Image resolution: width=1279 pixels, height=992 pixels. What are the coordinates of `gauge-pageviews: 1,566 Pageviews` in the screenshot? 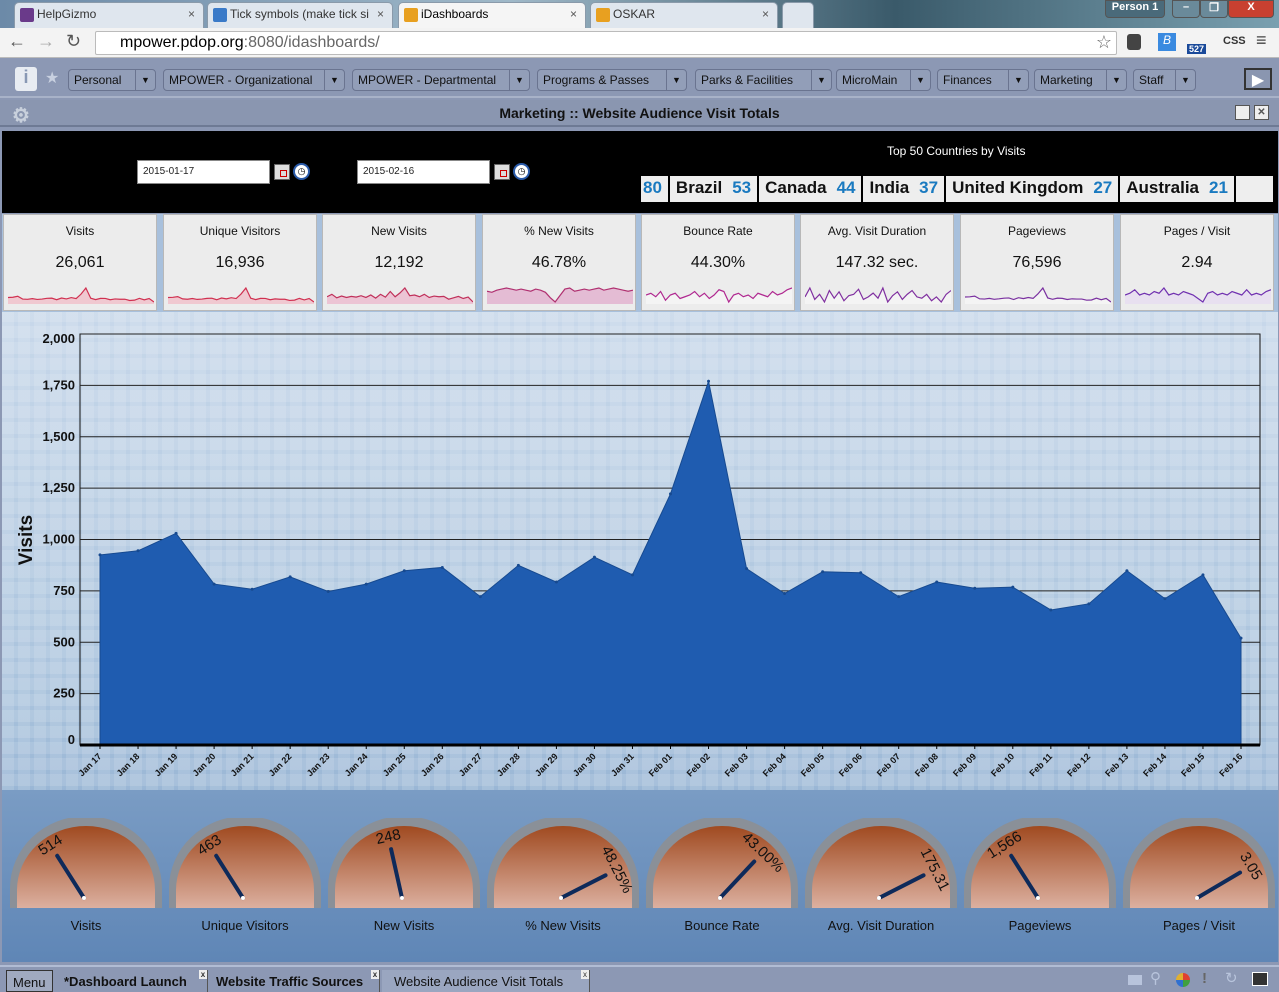 It's located at (1040, 877).